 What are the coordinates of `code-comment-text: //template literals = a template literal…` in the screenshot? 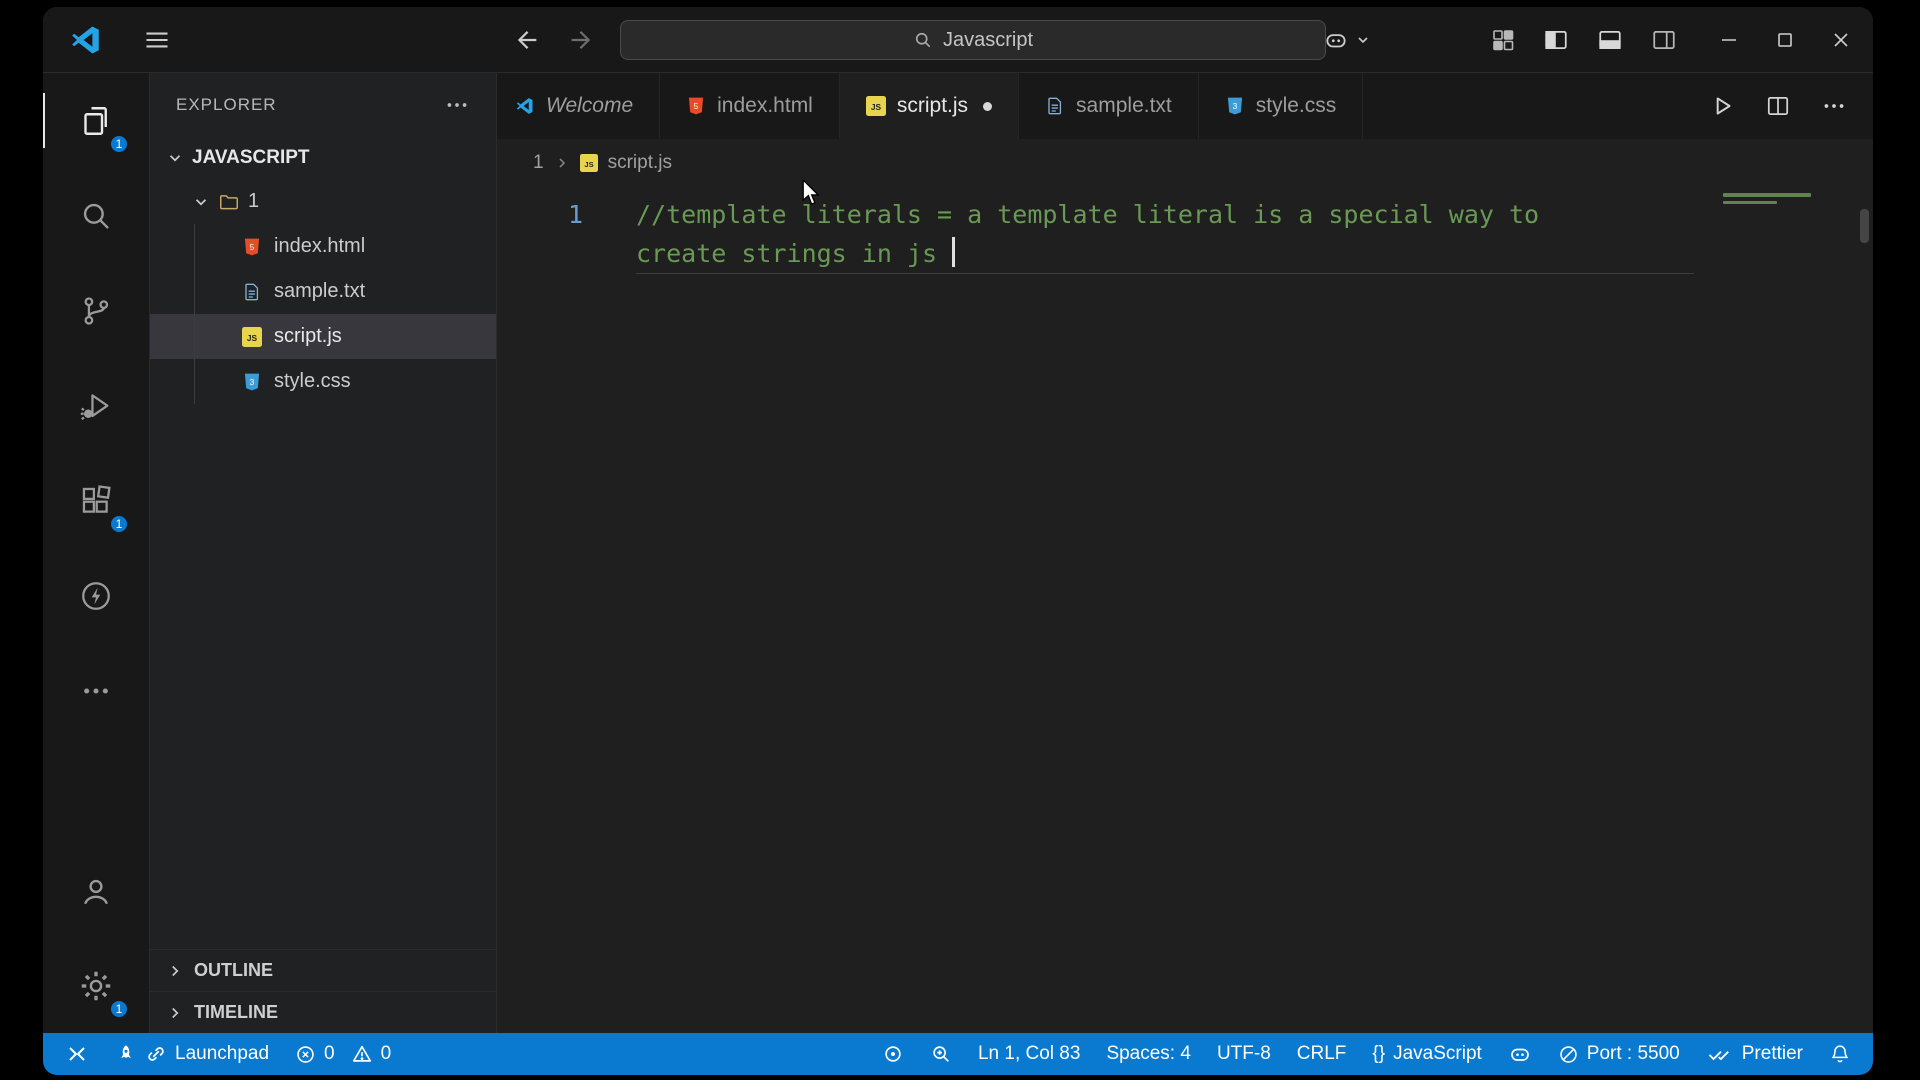 It's located at (1088, 214).